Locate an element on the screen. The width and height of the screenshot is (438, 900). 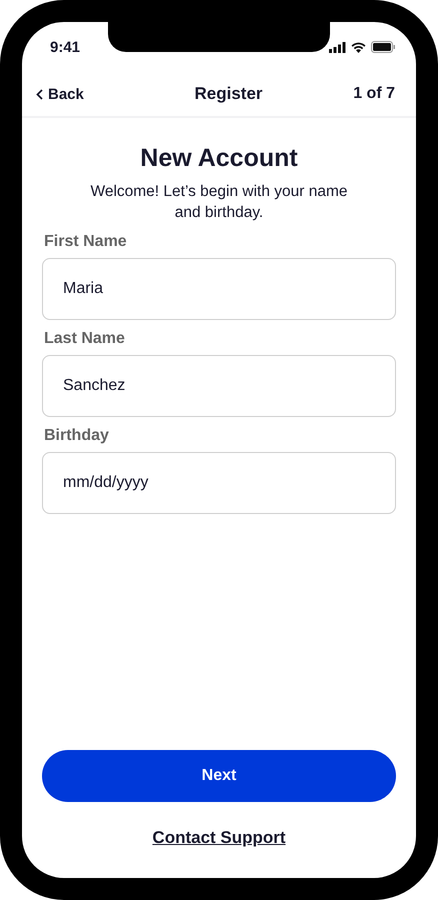
input-field: Maria is located at coordinates (219, 289).